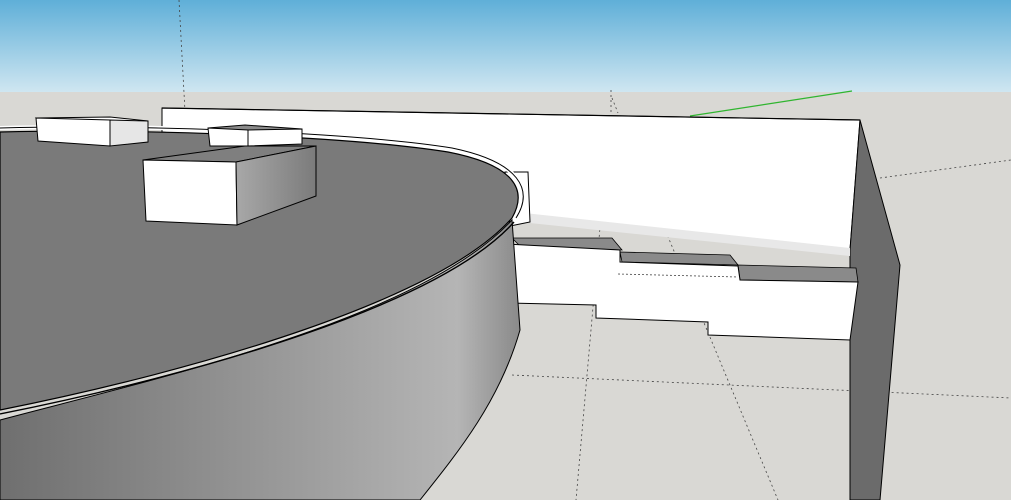 The width and height of the screenshot is (1011, 500). I want to click on small-box-center-side, so click(275, 137).